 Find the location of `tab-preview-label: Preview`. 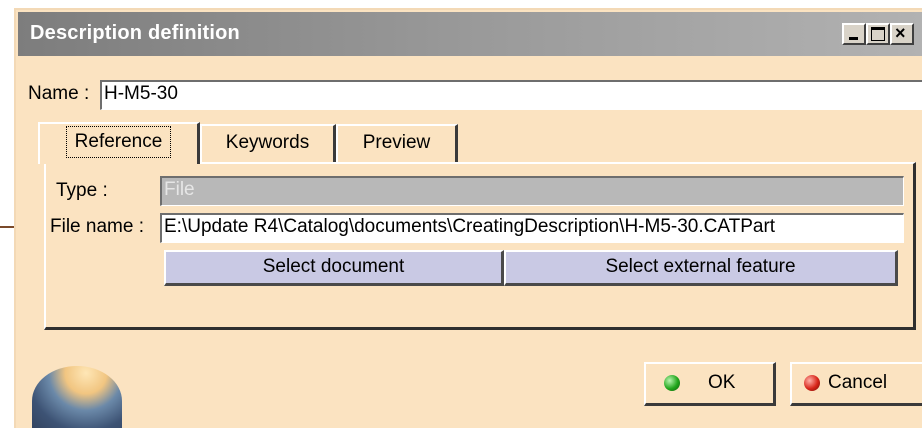

tab-preview-label: Preview is located at coordinates (396, 142).